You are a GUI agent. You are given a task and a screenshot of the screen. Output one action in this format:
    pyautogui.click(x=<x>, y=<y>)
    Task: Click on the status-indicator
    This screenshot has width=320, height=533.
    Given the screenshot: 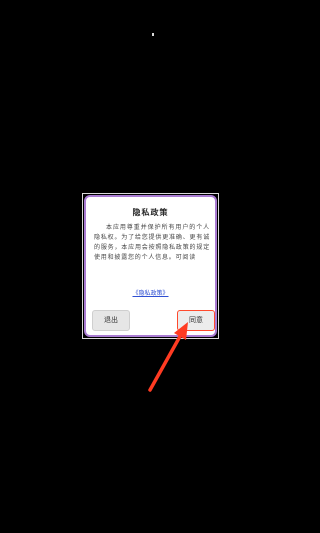 What is the action you would take?
    pyautogui.click(x=153, y=34)
    